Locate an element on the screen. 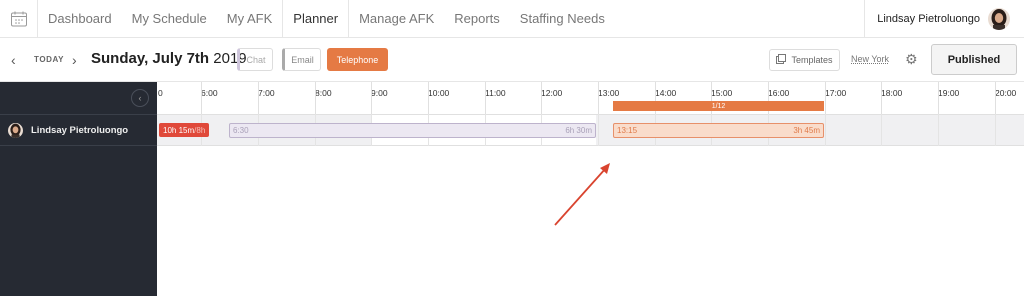  user-name: Lindsay Pietroluongo is located at coordinates (928, 19).